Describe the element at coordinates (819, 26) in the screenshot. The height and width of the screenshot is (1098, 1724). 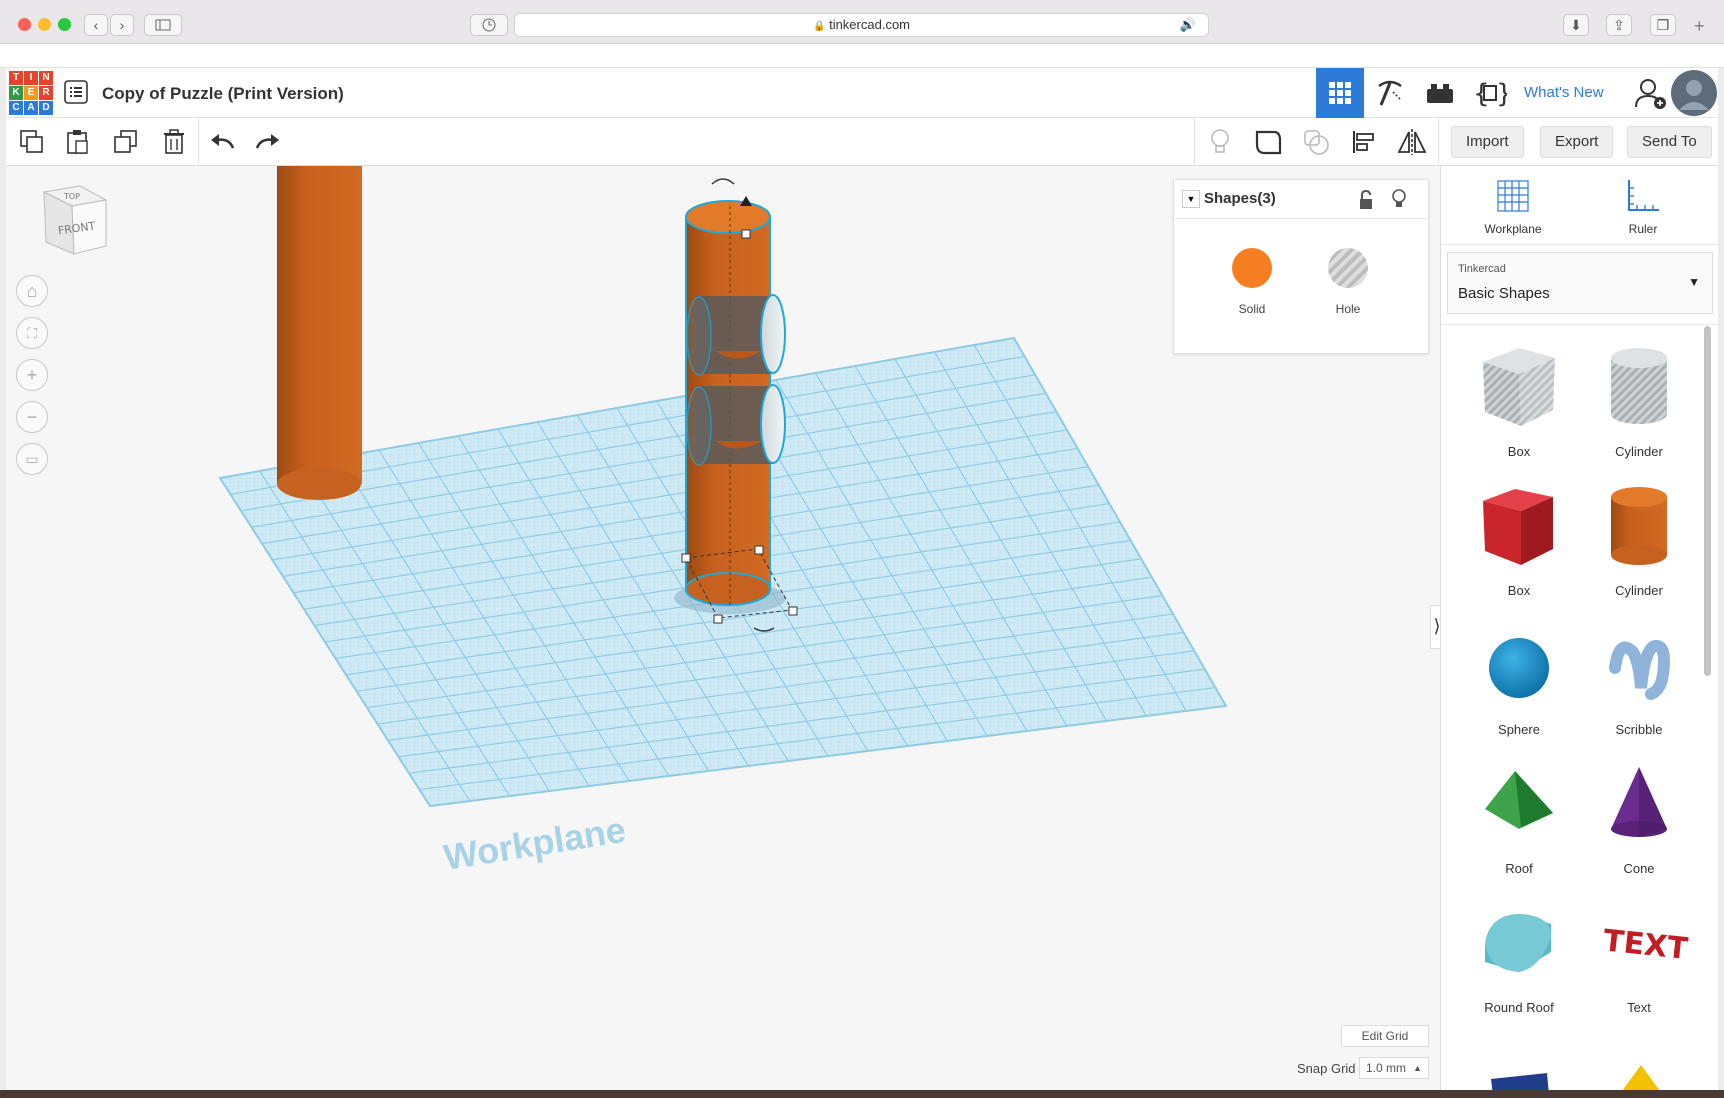
I see `lock-icon: 🔒` at that location.